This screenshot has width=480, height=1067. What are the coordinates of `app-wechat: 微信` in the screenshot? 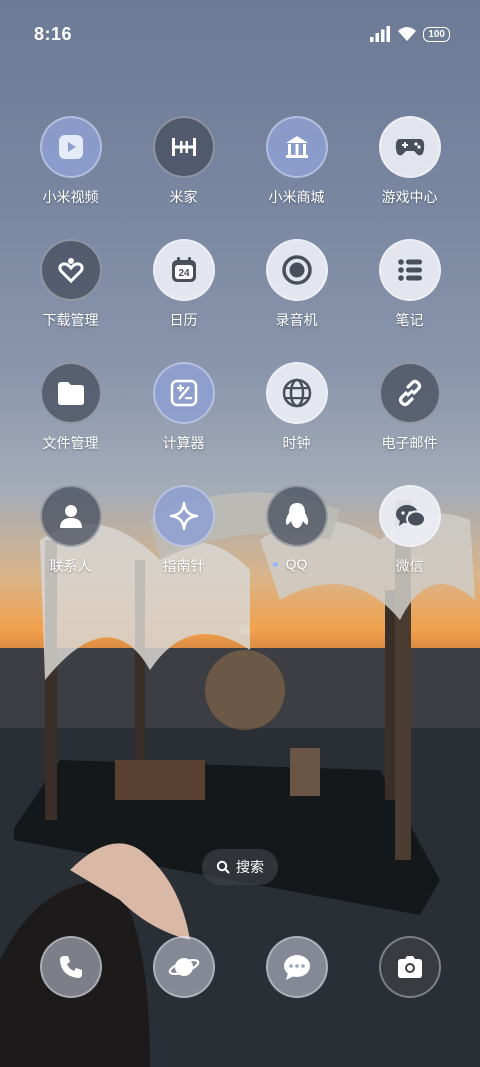 It's located at (409, 530).